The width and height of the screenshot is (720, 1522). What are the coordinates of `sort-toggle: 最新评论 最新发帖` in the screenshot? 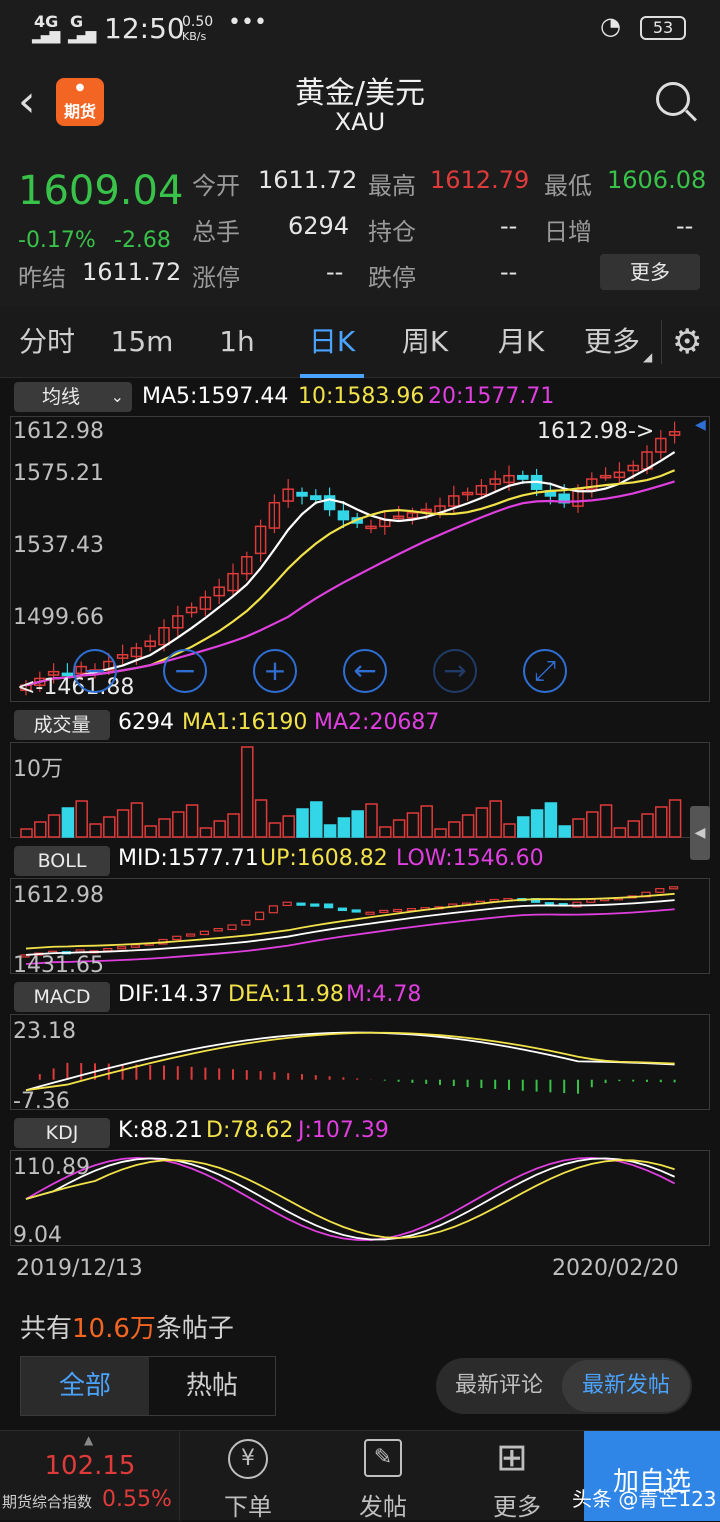 It's located at (564, 1386).